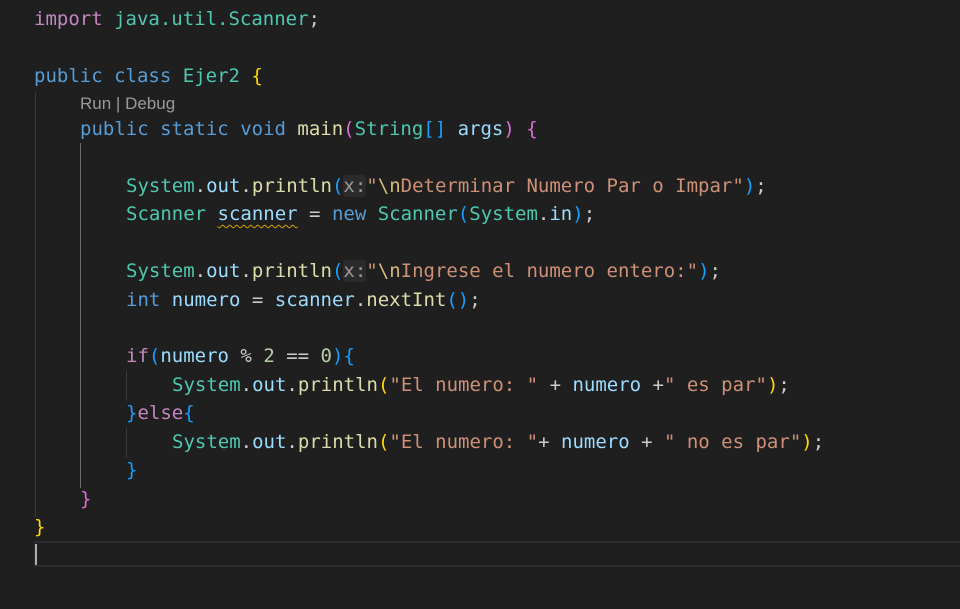 The height and width of the screenshot is (609, 960). What do you see at coordinates (143, 300) in the screenshot?
I see `keyword-int: int` at bounding box center [143, 300].